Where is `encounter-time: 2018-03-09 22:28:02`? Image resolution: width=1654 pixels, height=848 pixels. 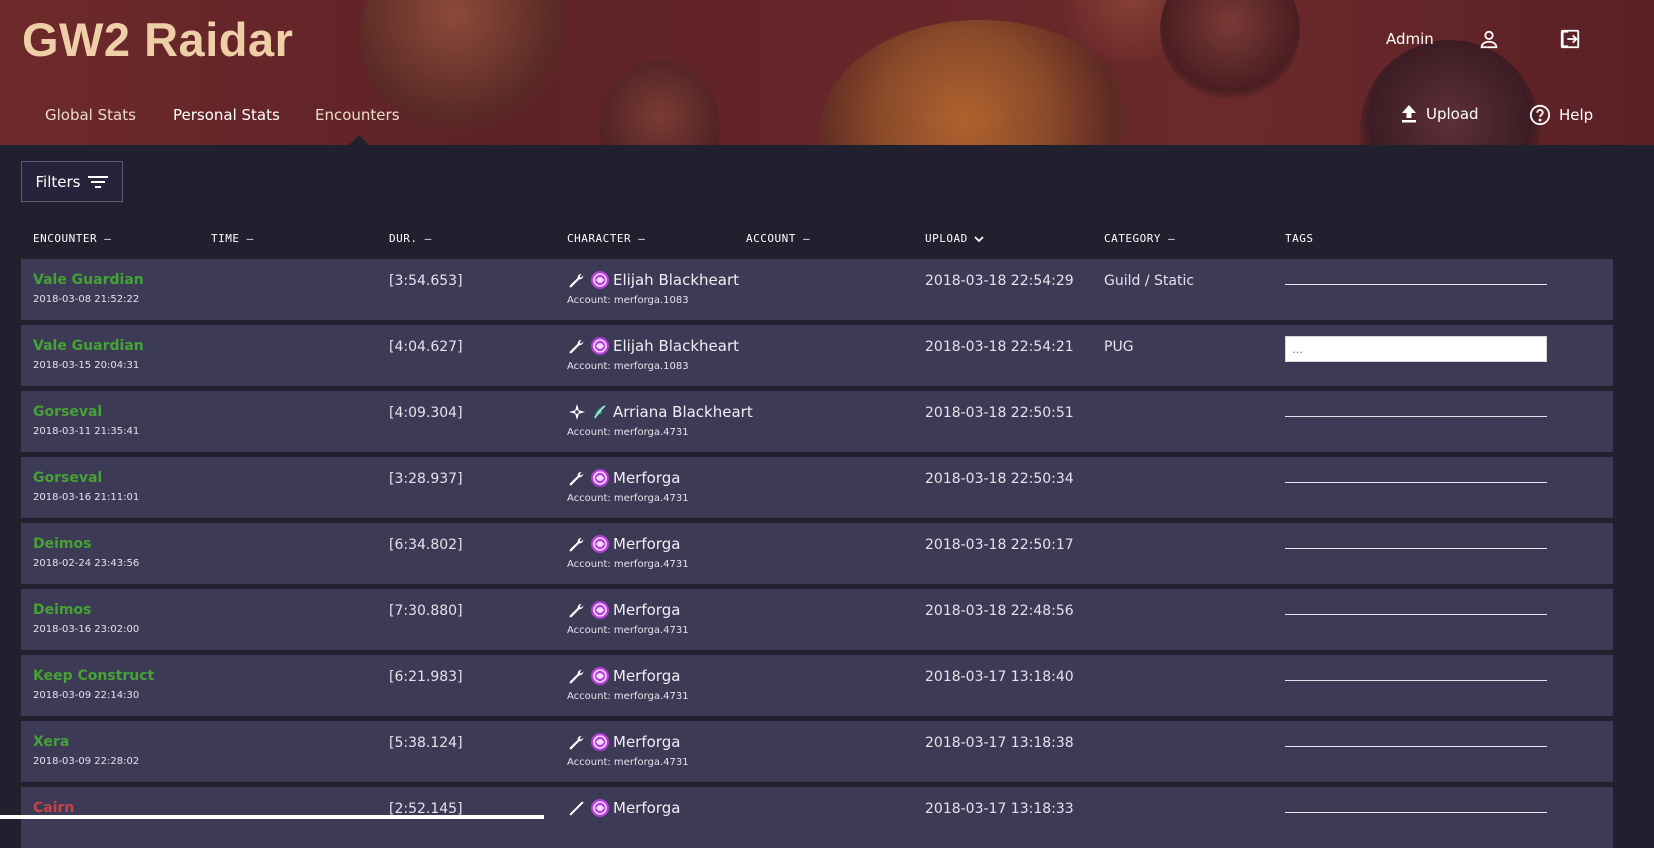 encounter-time: 2018-03-09 22:28:02 is located at coordinates (86, 761).